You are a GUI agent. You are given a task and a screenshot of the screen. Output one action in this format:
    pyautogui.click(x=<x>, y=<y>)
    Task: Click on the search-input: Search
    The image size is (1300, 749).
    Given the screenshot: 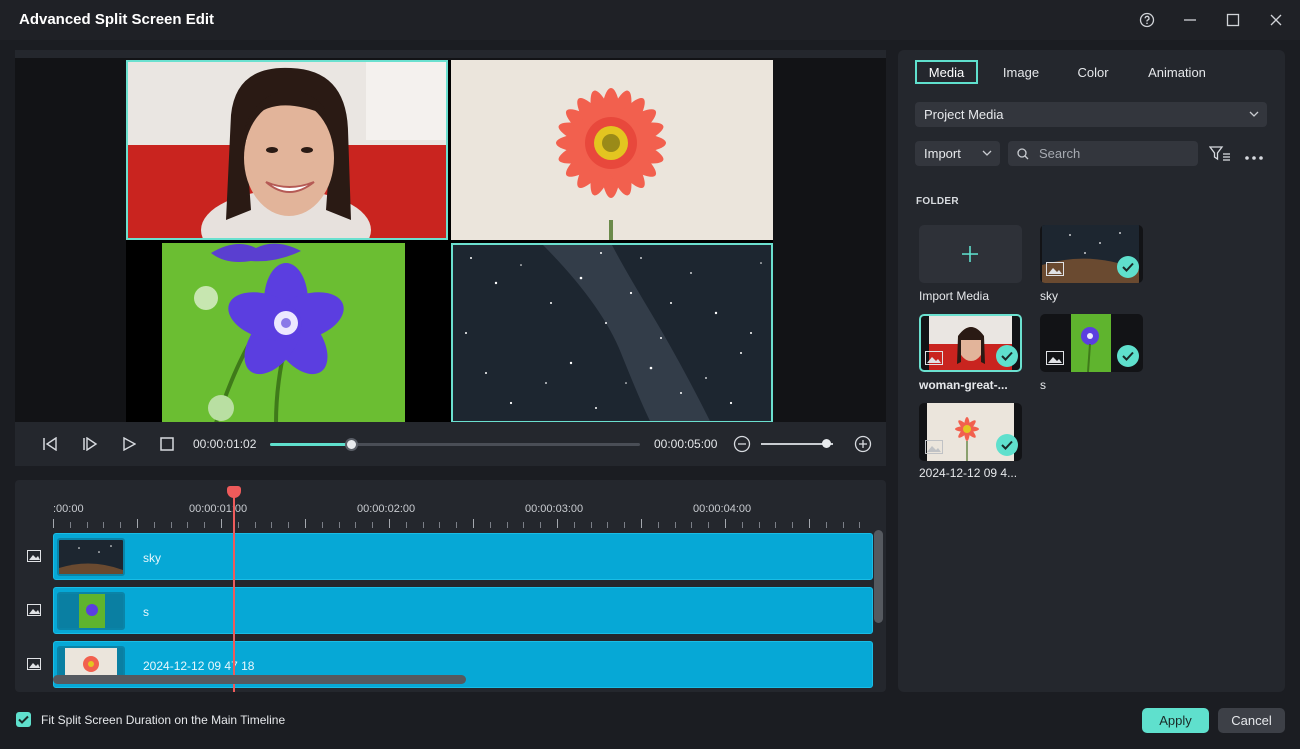 What is the action you would take?
    pyautogui.click(x=1103, y=153)
    